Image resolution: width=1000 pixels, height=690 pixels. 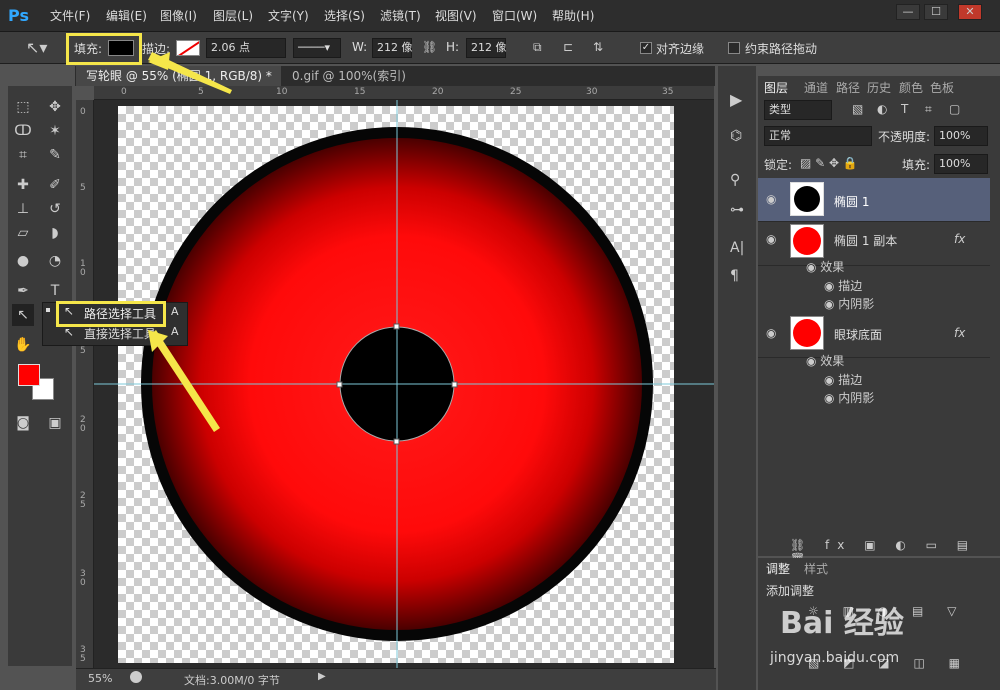 What do you see at coordinates (120, 333) in the screenshot?
I see `flyout-item-direct-selection: 直接选择工具` at bounding box center [120, 333].